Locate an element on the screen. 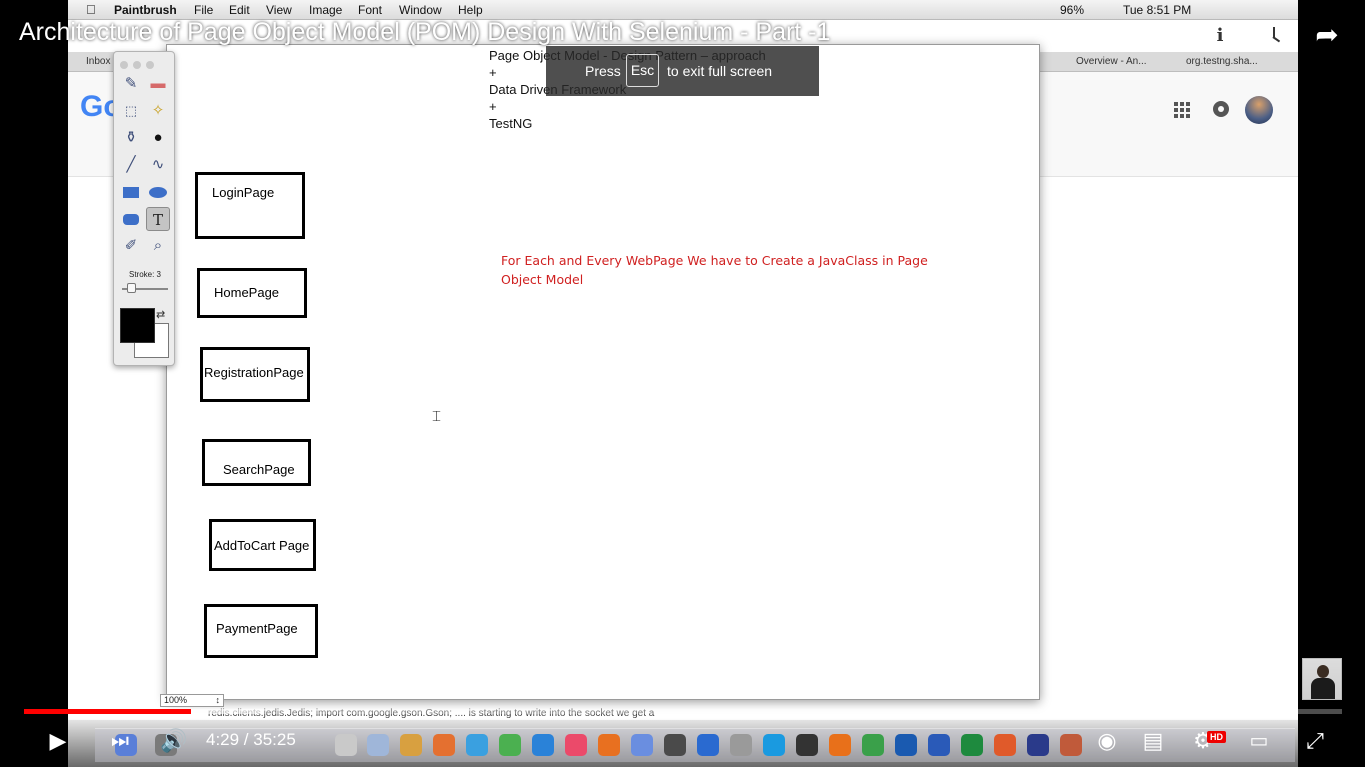 Image resolution: width=1365 pixels, height=767 pixels. box-add-to-cart-page: AddToCart Page is located at coordinates (262, 545).